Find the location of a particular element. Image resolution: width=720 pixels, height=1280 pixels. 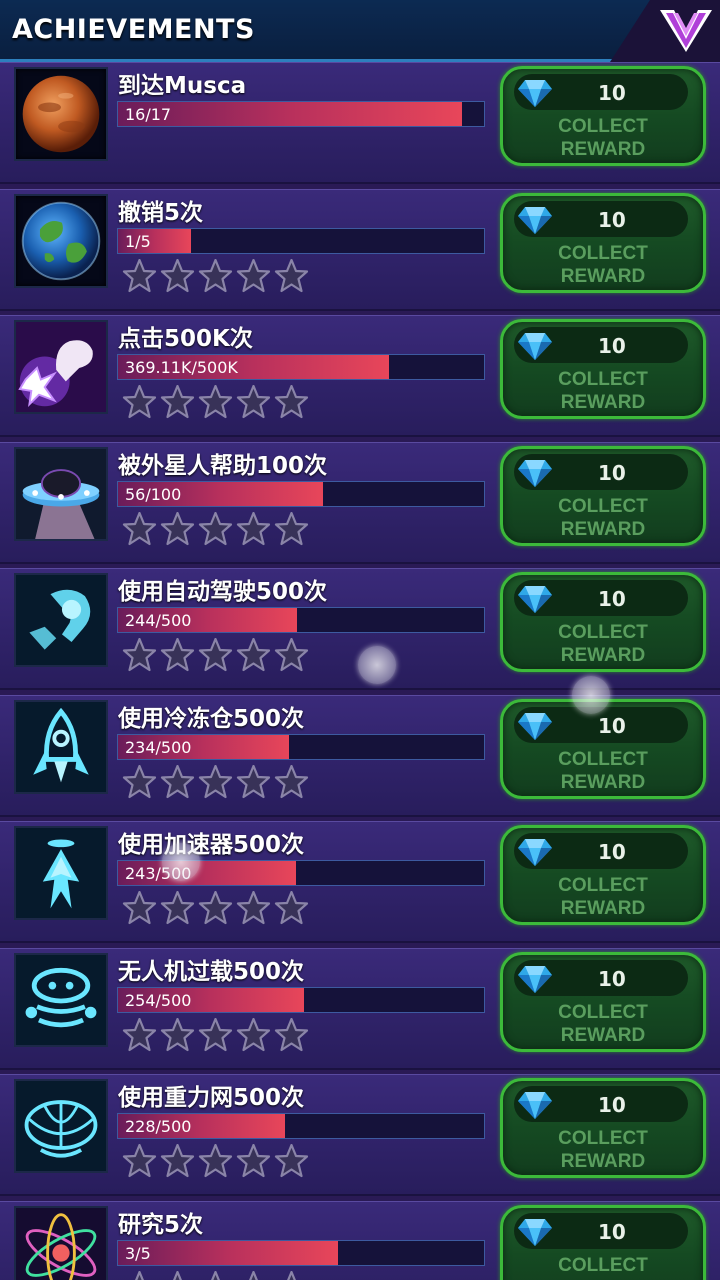

achievement-row: 到达Musca 16/17 10 COLLECT REWARD is located at coordinates (360, 123).